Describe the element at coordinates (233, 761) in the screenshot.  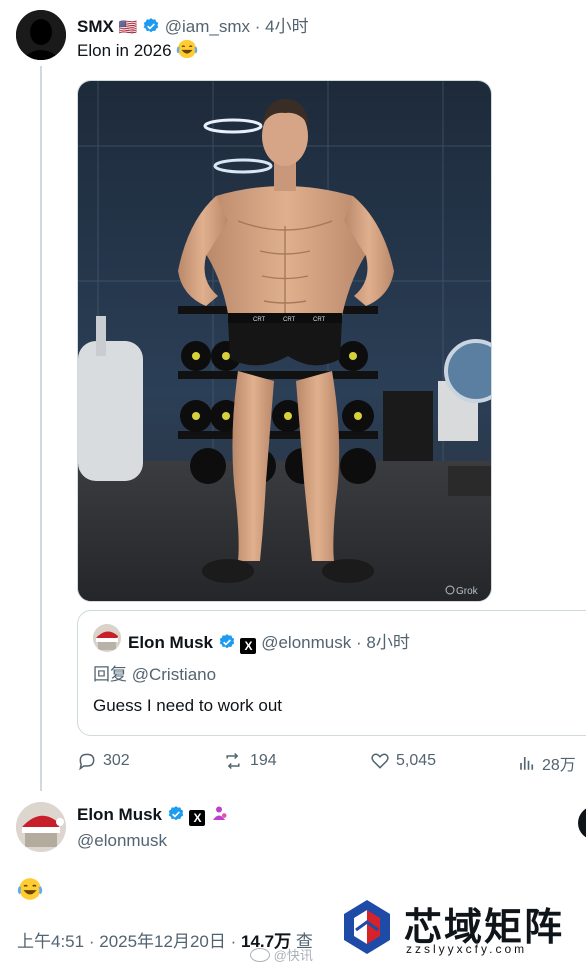
I see `repost-icon` at that location.